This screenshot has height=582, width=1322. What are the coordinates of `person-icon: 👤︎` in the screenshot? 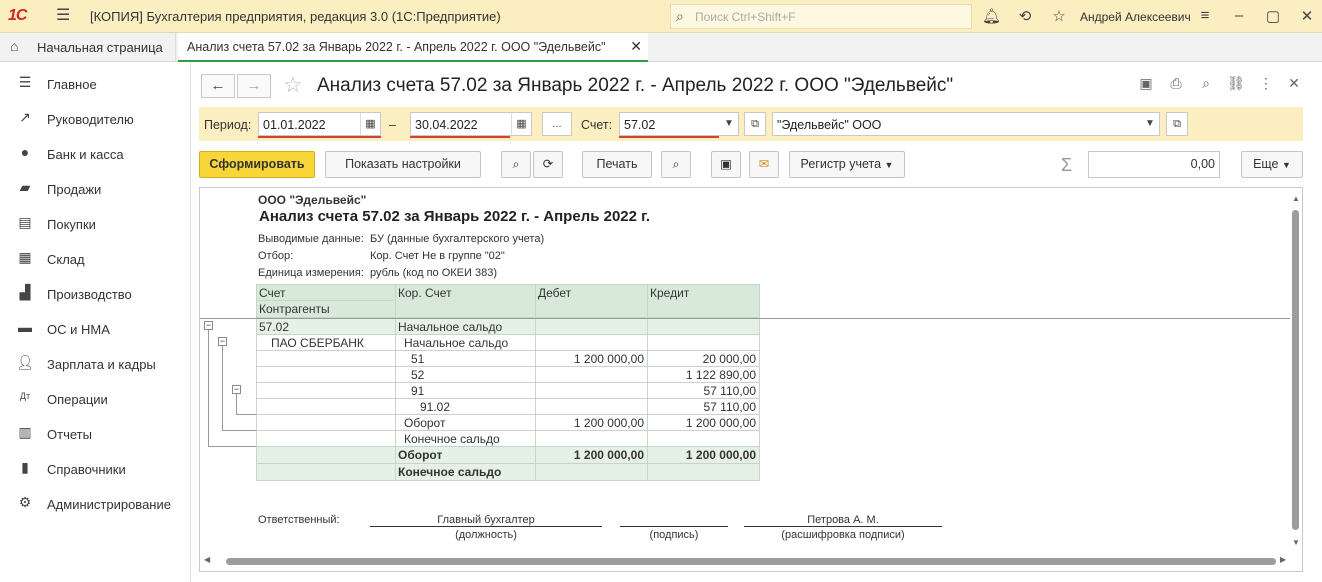 It's located at (25, 362).